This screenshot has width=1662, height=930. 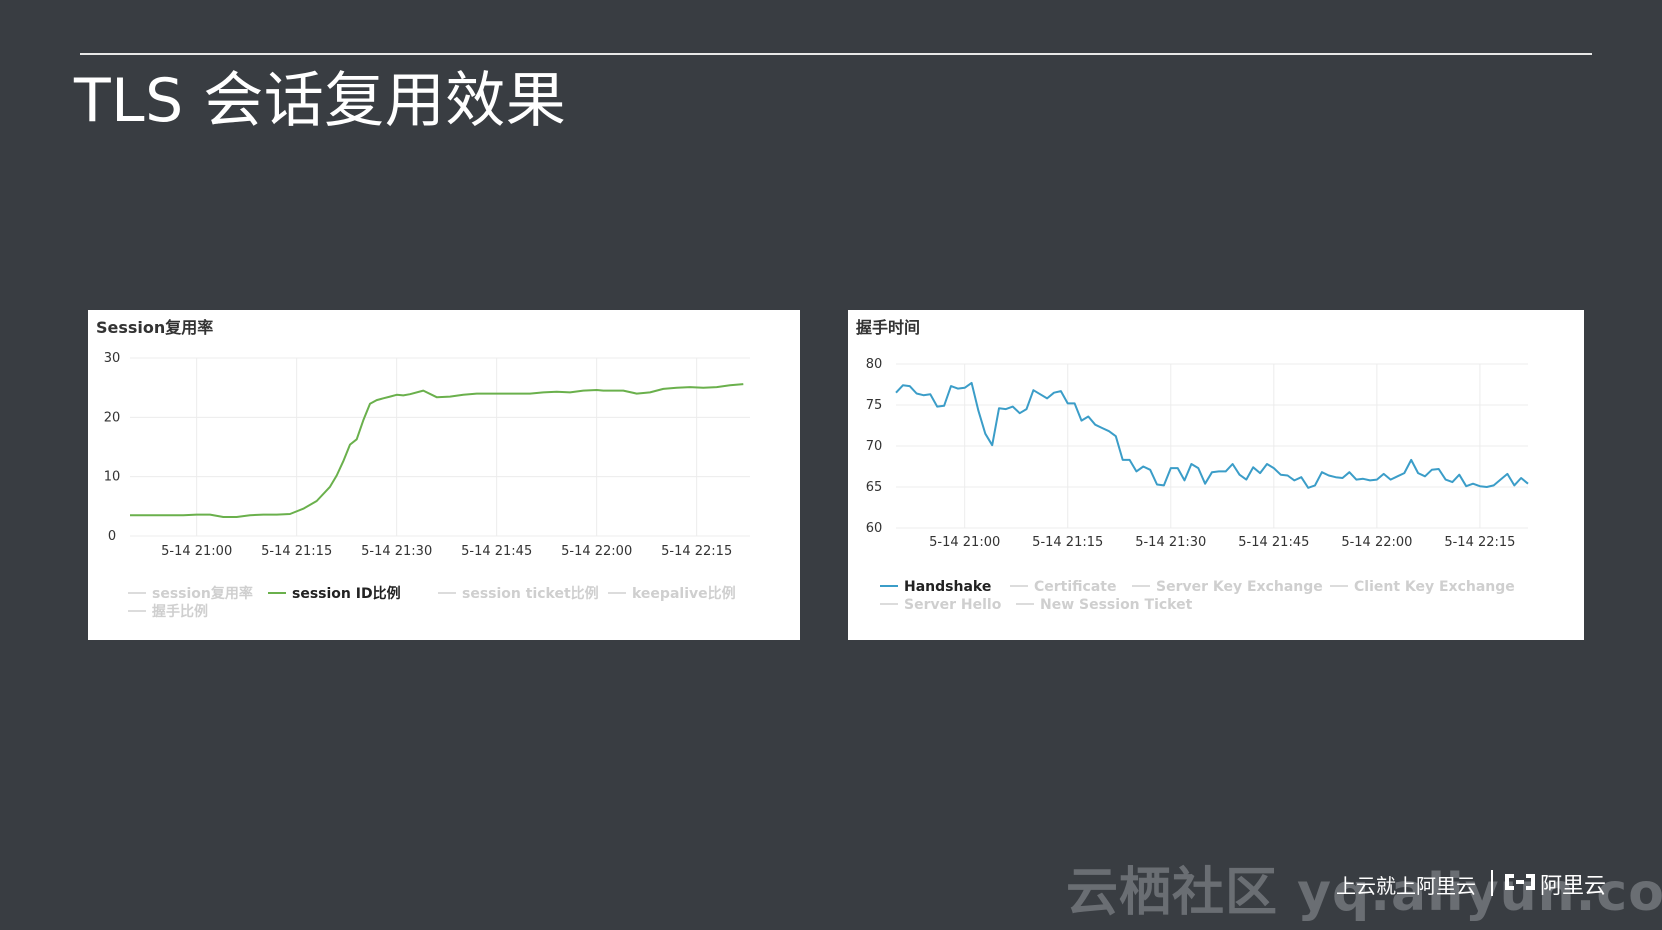 What do you see at coordinates (320, 101) in the screenshot?
I see `slide-title: TLS 会话复用效果` at bounding box center [320, 101].